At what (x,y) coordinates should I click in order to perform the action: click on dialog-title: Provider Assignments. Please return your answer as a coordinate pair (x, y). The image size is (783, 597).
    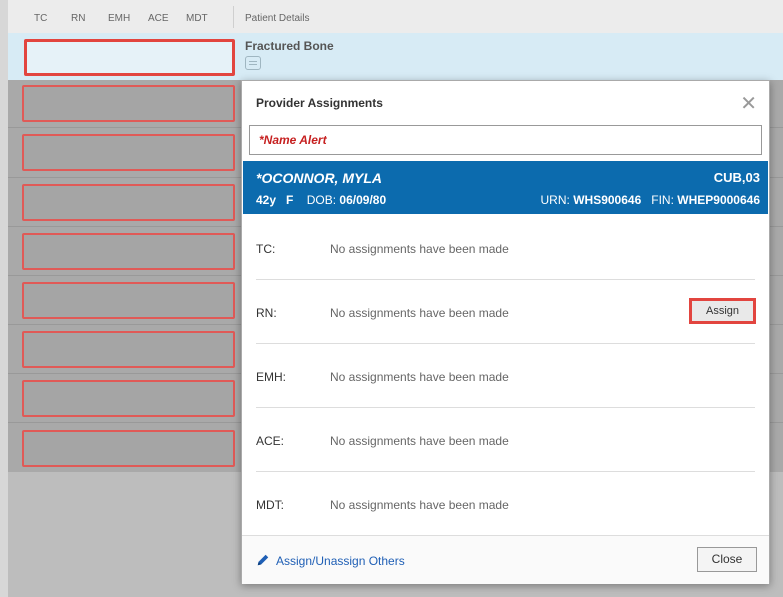
    Looking at the image, I should click on (319, 103).